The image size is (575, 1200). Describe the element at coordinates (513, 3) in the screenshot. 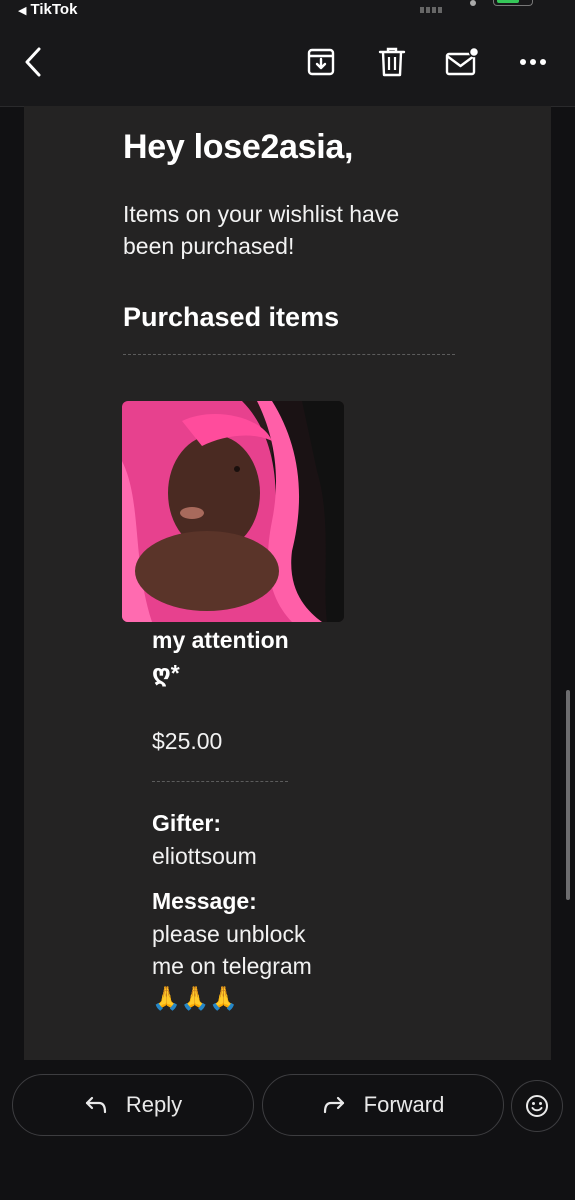

I see `battery-icon` at that location.